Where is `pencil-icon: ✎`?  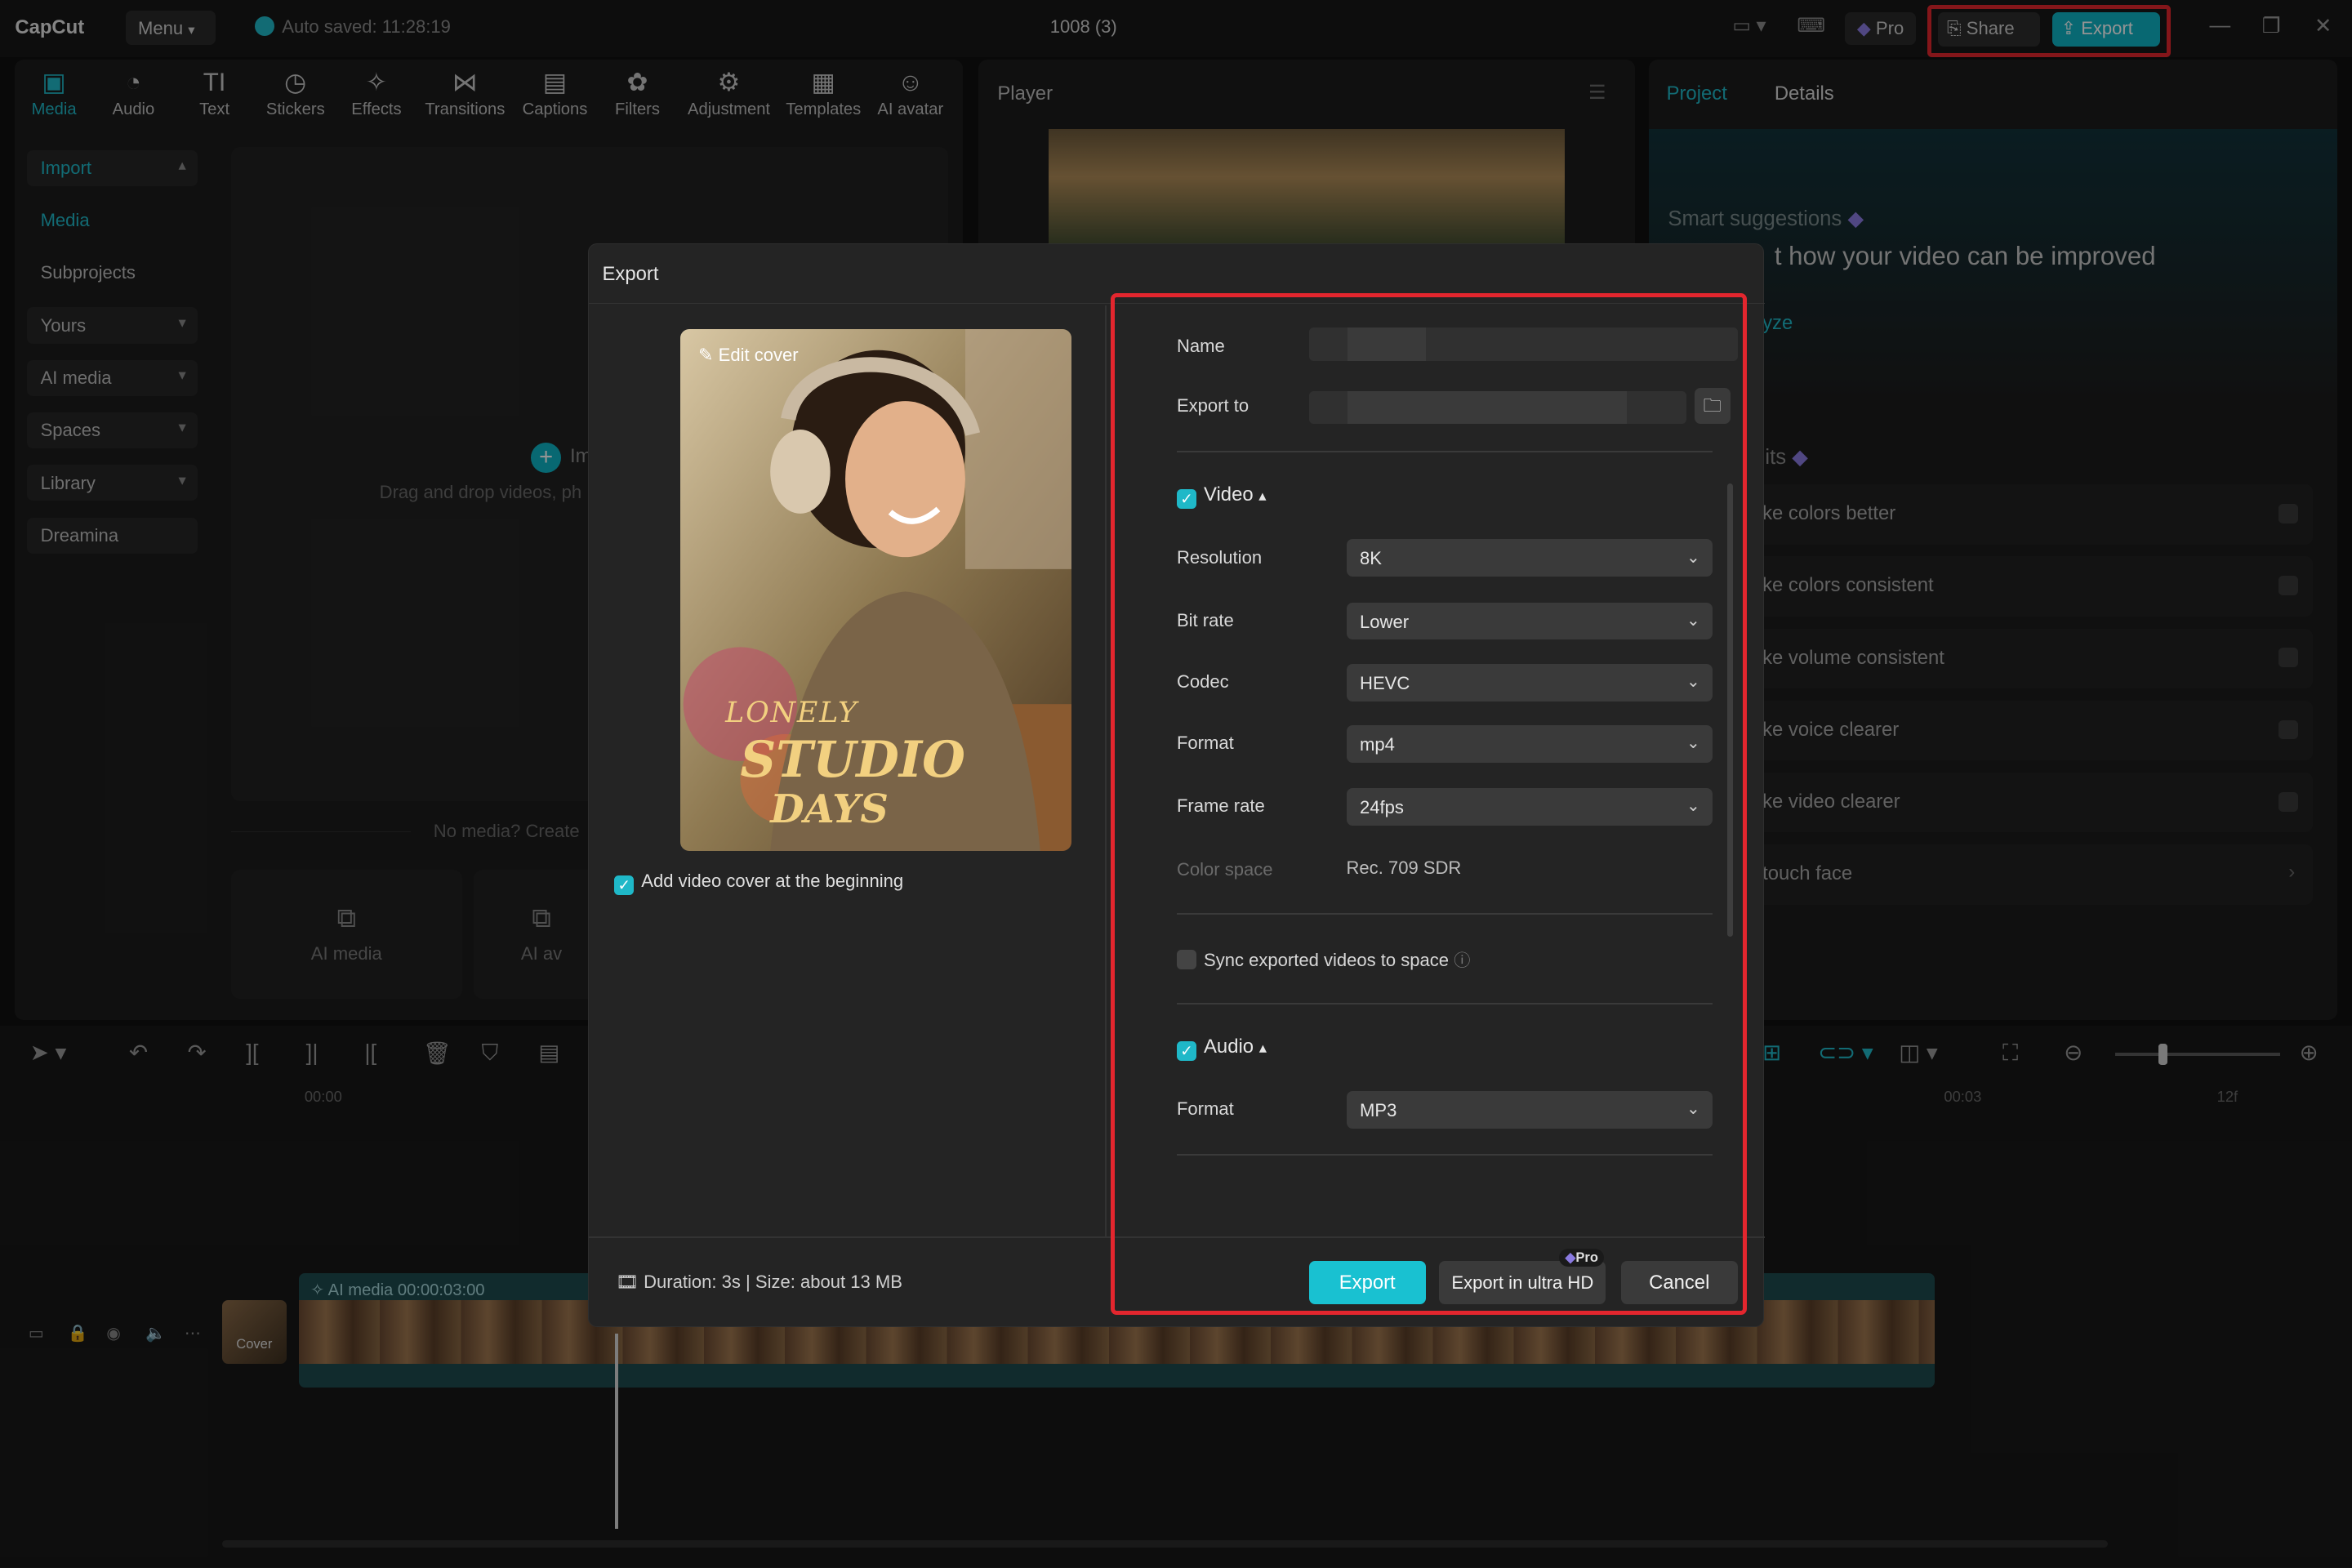 pencil-icon: ✎ is located at coordinates (706, 354).